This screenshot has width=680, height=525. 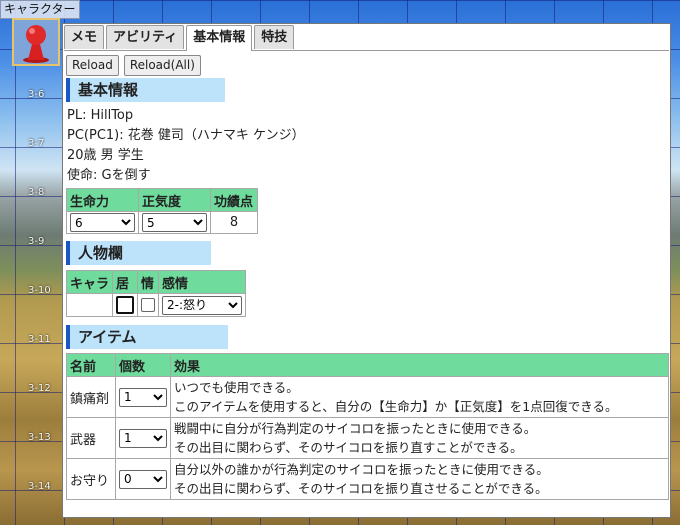 I want to click on tab-ability: アビリティ, so click(x=145, y=37).